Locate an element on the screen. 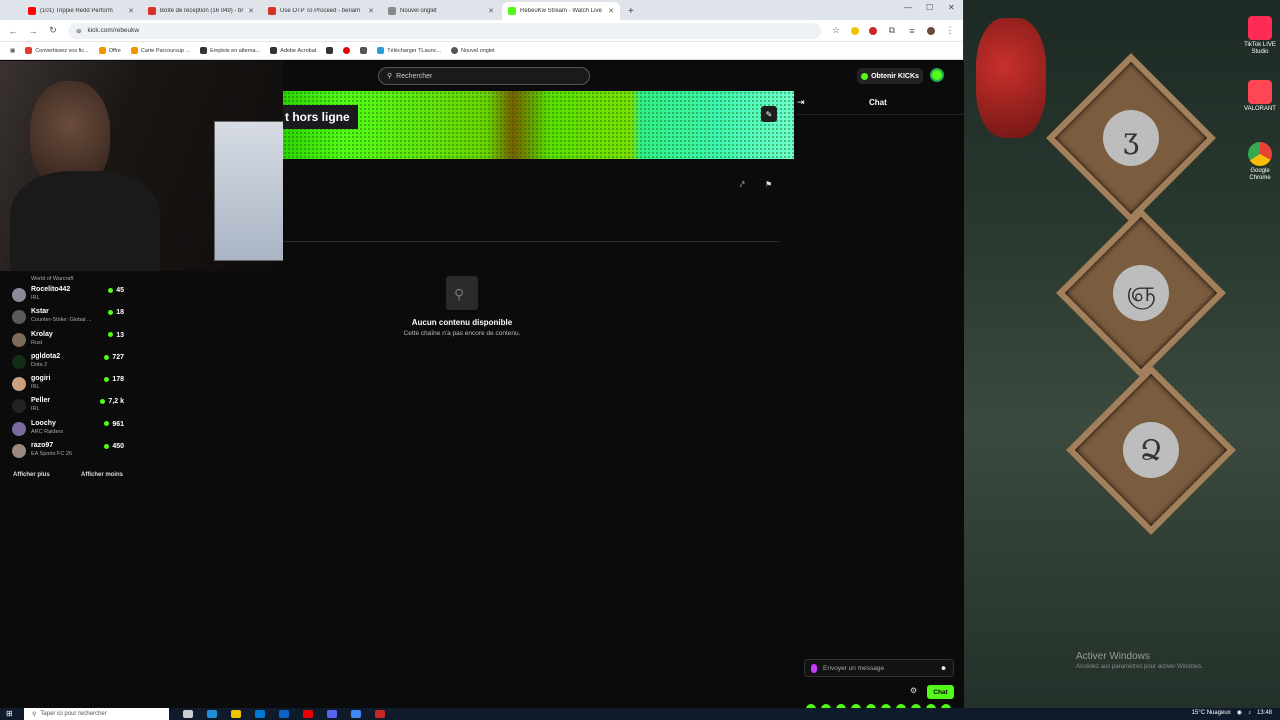 This screenshot has width=1280, height=720. system-tray: 15°C Nuageux ◉ ♪ 13:48 is located at coordinates (1232, 713).